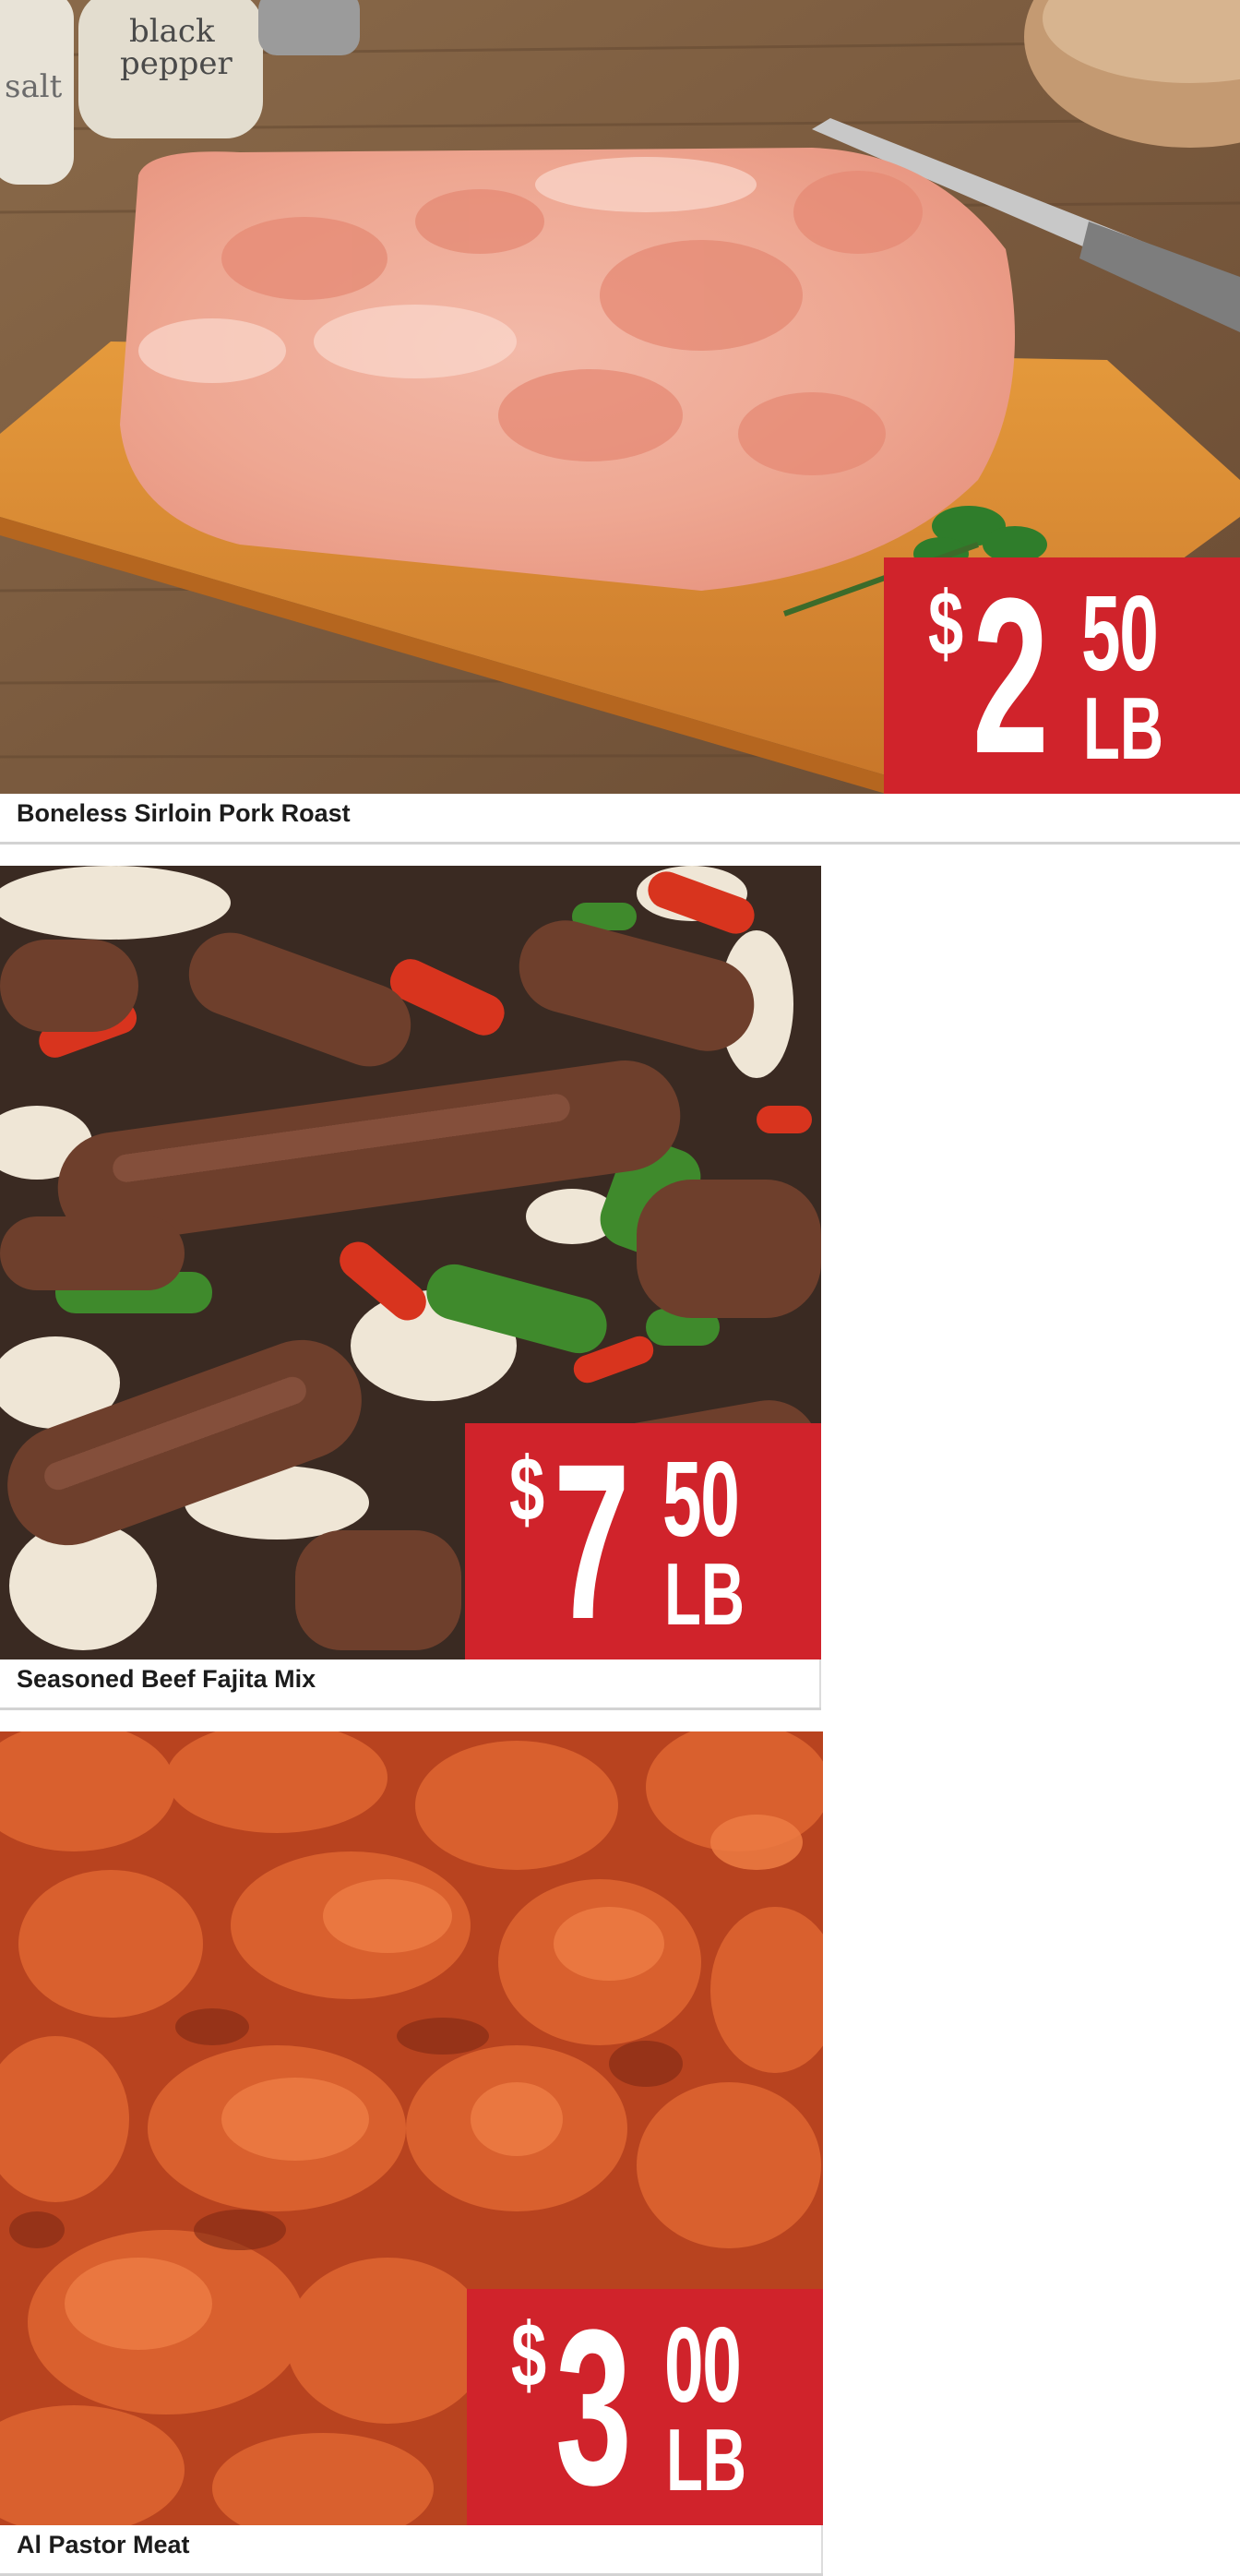 The height and width of the screenshot is (2576, 1240). I want to click on product-name: Seasoned Beef Fajita Mix, so click(166, 1680).